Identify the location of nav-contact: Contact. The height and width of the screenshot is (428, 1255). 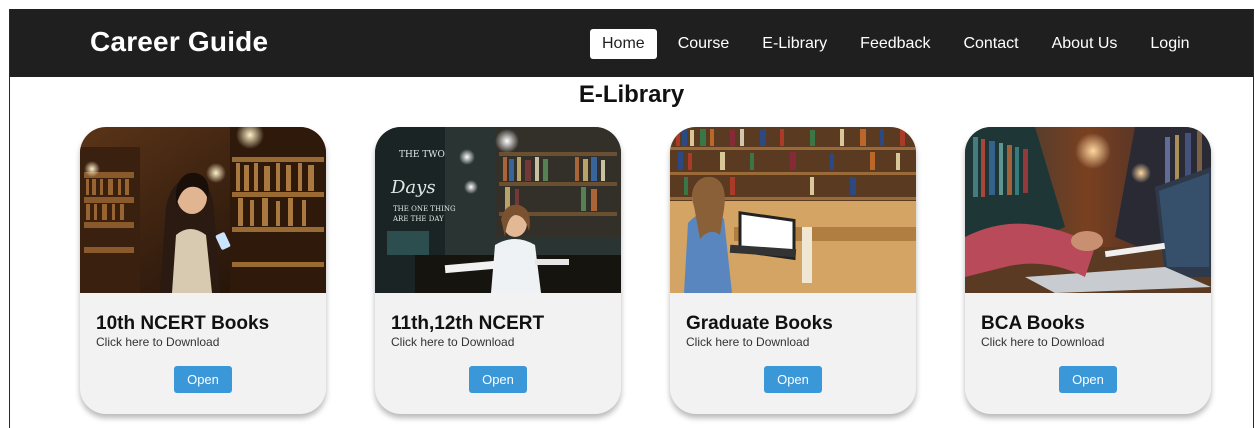
(990, 44).